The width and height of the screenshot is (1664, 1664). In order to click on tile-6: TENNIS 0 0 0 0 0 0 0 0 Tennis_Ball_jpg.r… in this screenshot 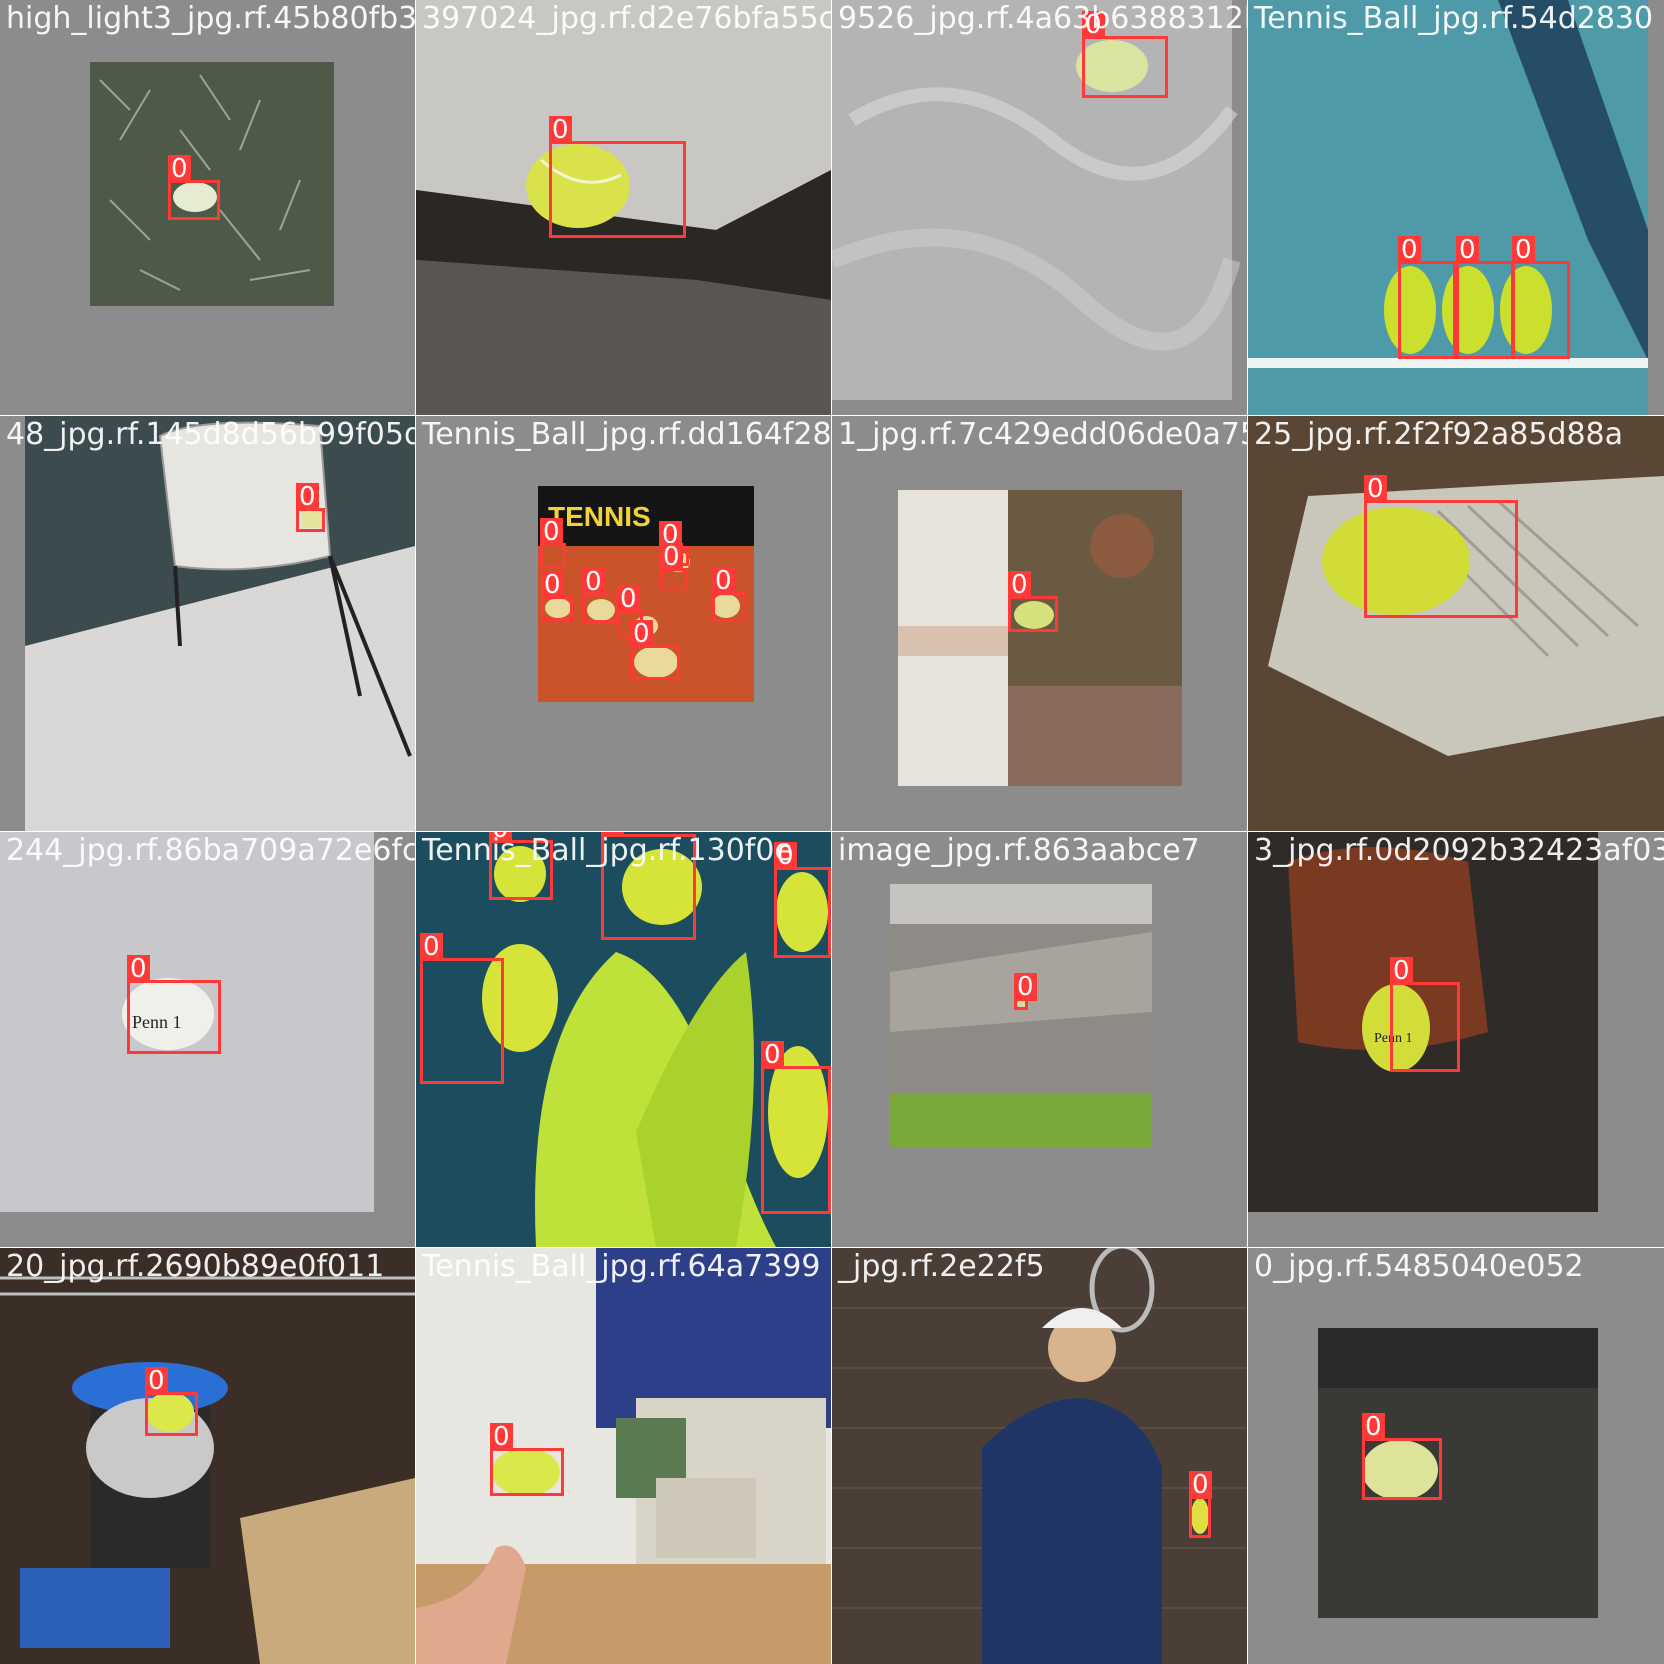, I will do `click(623, 623)`.